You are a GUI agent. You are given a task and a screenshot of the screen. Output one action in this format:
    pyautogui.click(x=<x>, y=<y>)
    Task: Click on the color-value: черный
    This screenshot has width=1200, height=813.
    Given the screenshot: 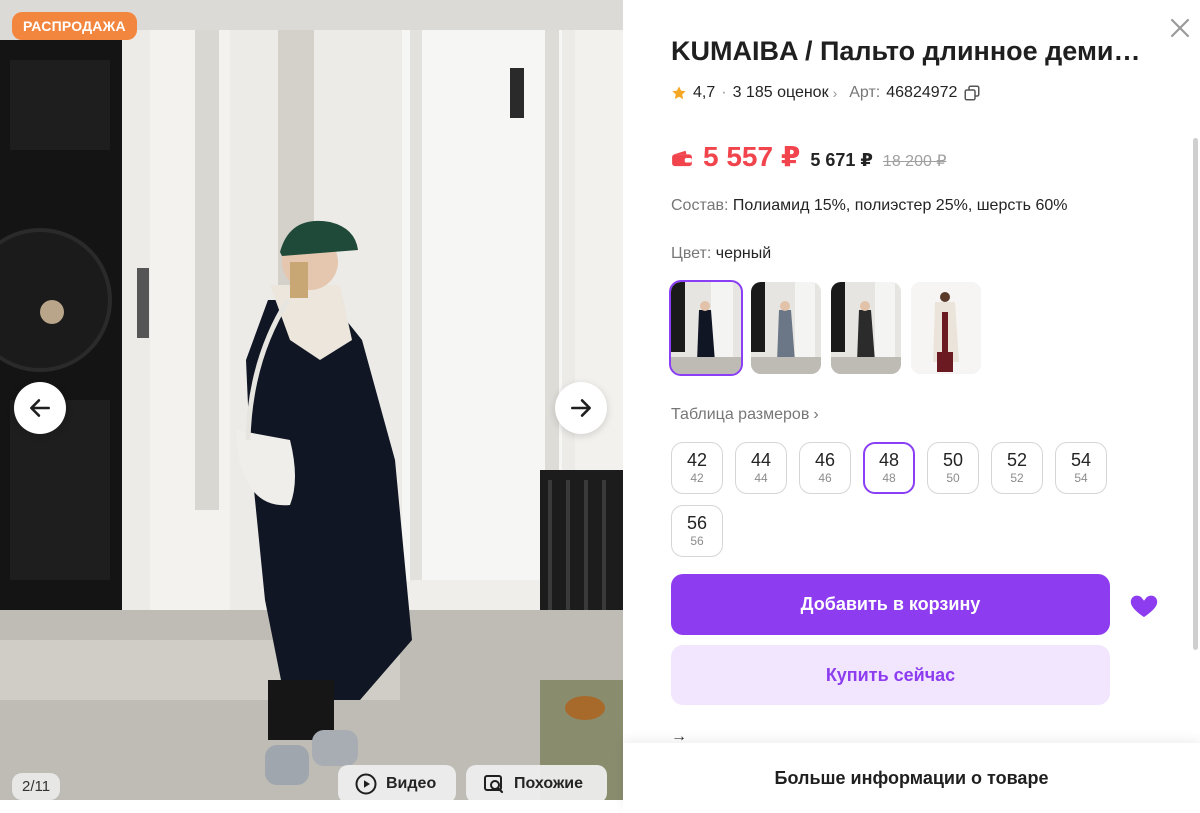 What is the action you would take?
    pyautogui.click(x=743, y=253)
    